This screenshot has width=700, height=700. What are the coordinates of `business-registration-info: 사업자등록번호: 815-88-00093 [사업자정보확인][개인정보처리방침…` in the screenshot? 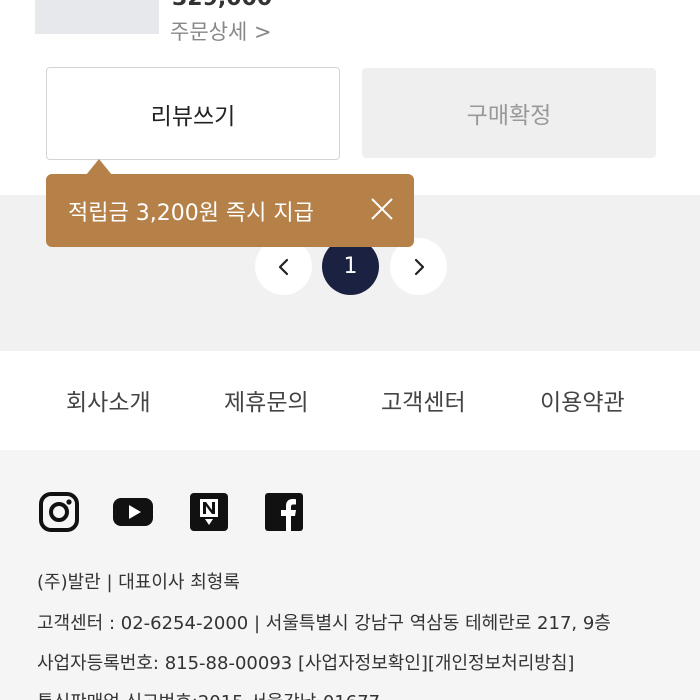 It's located at (306, 663).